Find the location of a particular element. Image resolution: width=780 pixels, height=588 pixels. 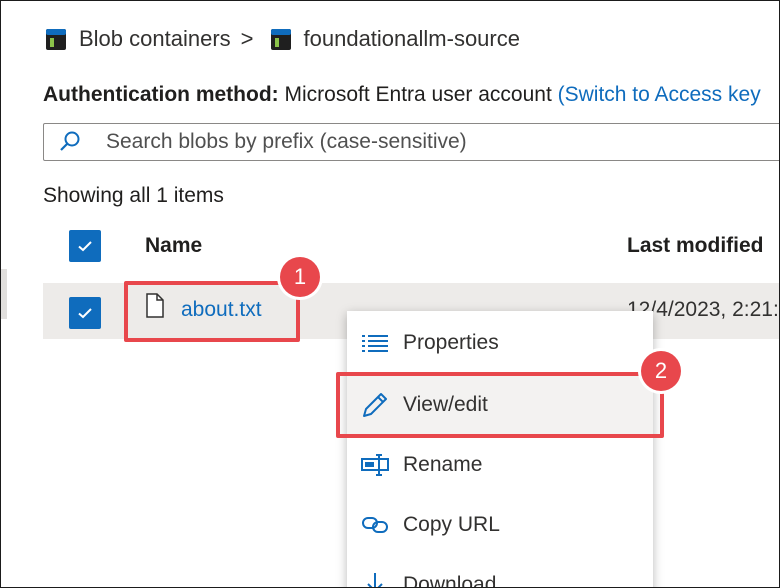

rename-icon is located at coordinates (375, 465).